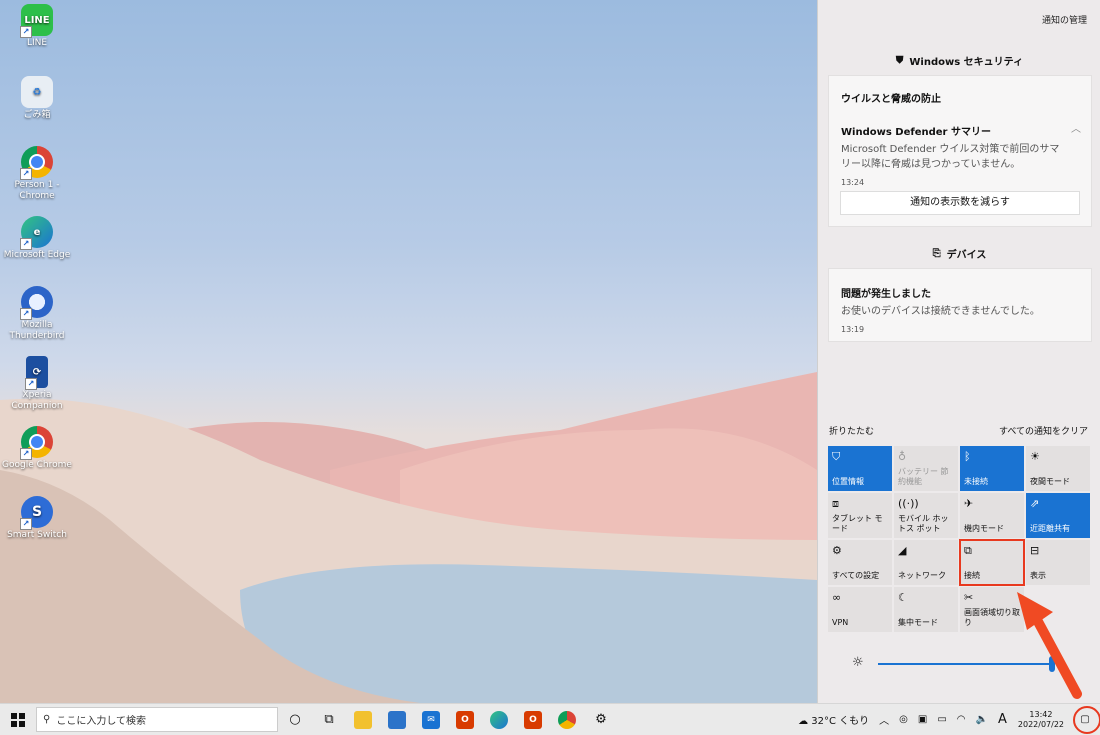 The height and width of the screenshot is (735, 1100). Describe the element at coordinates (902, 456) in the screenshot. I see `battery-saver-icon: ♁` at that location.